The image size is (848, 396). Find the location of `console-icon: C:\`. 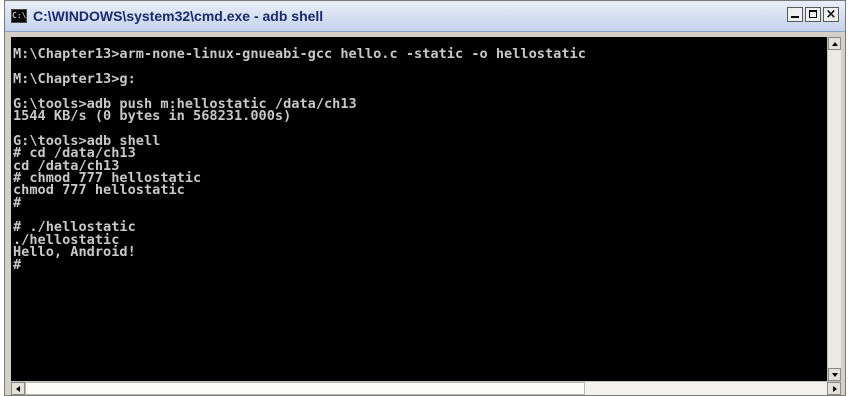

console-icon: C:\ is located at coordinates (19, 16).